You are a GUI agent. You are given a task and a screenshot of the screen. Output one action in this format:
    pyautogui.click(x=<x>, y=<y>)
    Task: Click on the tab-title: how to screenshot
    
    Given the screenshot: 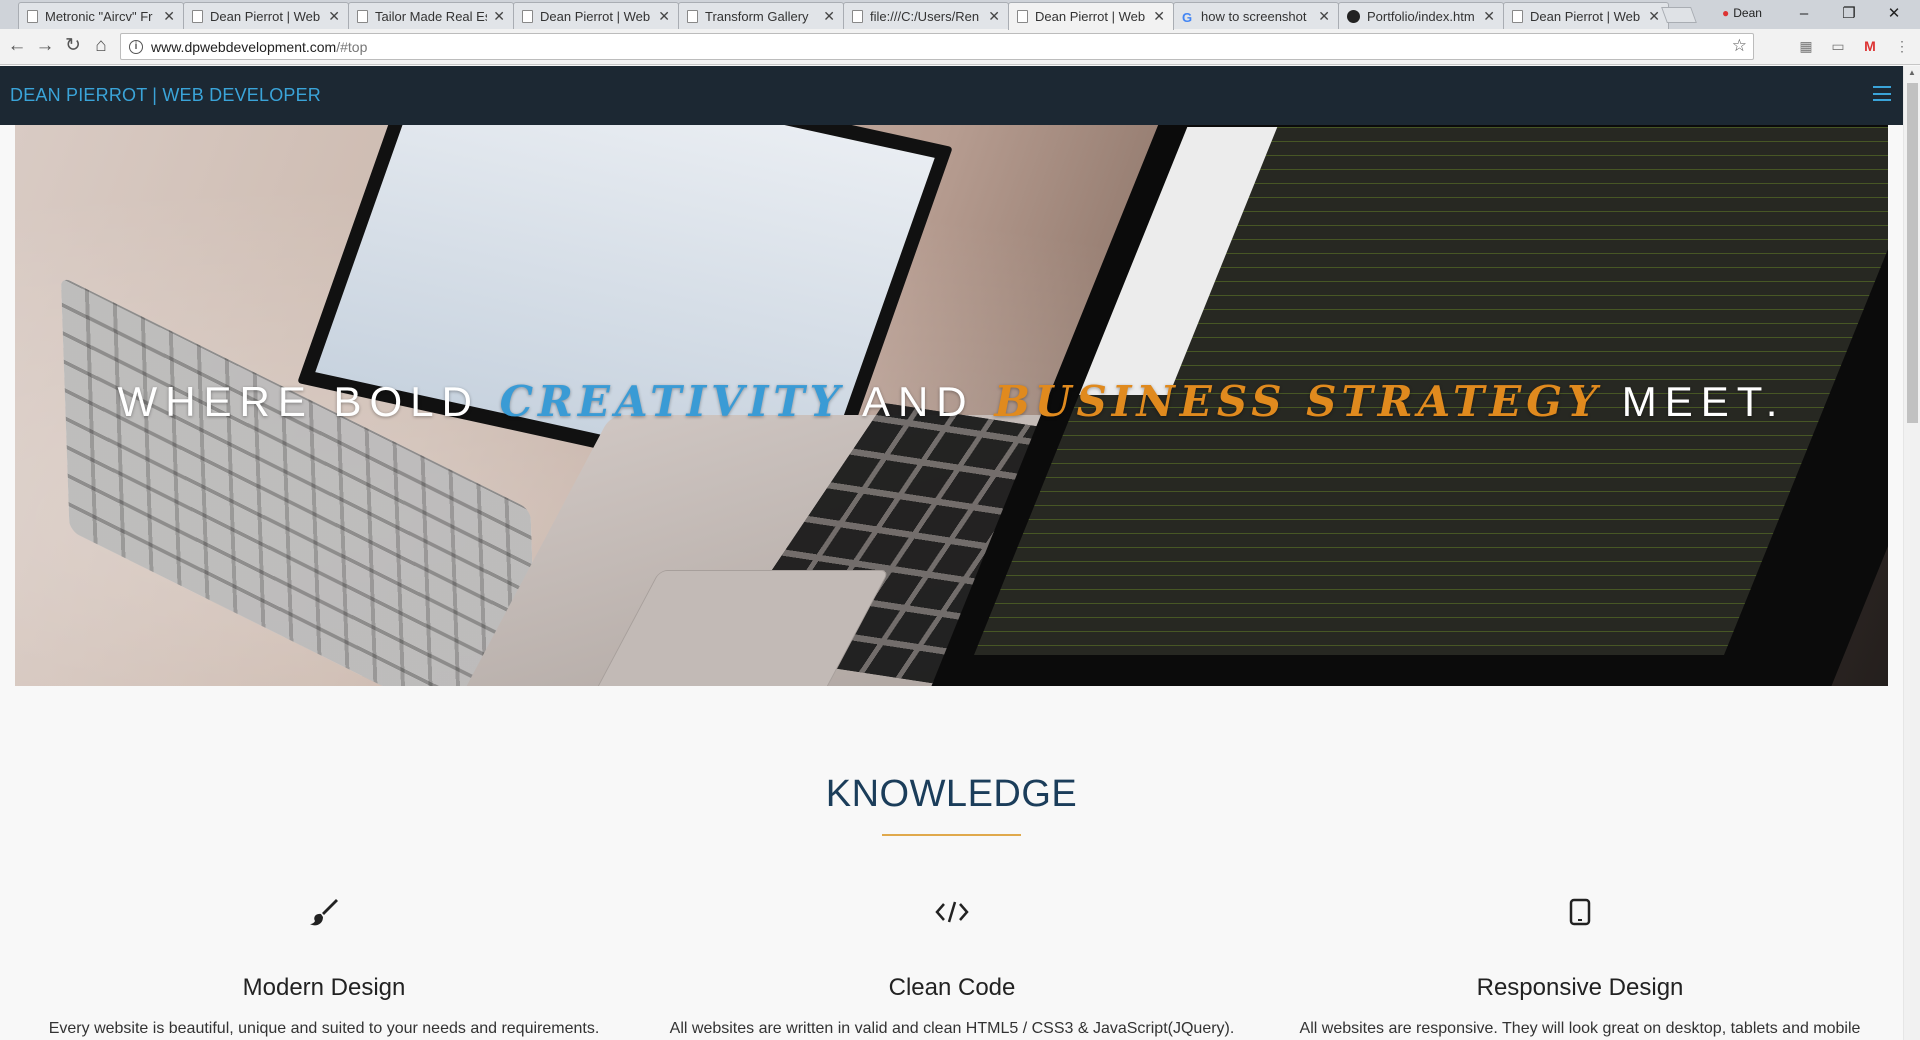 What is the action you would take?
    pyautogui.click(x=1254, y=16)
    